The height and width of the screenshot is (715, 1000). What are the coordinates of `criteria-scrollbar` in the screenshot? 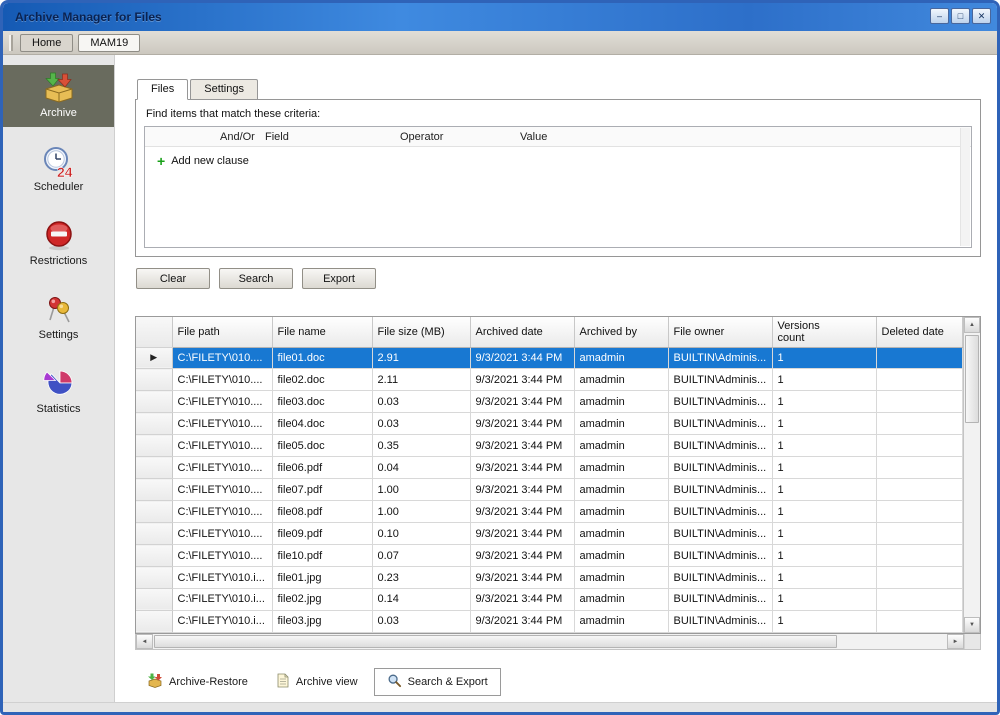 It's located at (965, 187).